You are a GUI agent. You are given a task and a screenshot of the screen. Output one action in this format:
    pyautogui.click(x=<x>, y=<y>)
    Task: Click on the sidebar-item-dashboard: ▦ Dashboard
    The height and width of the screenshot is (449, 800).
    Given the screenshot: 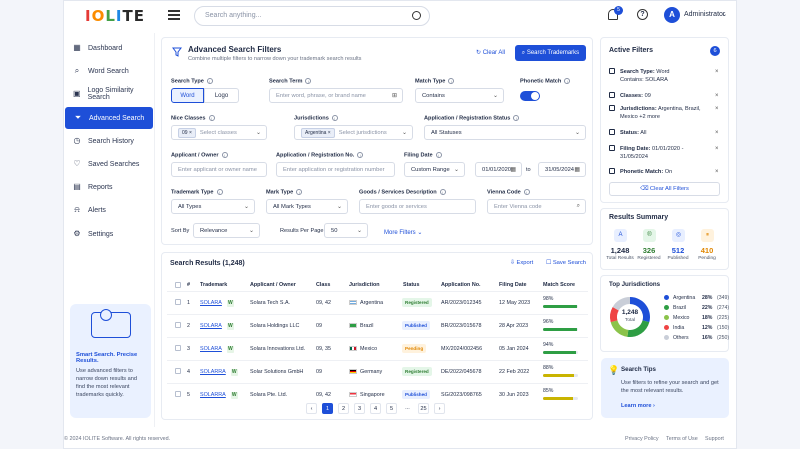 What is the action you would take?
    pyautogui.click(x=109, y=48)
    